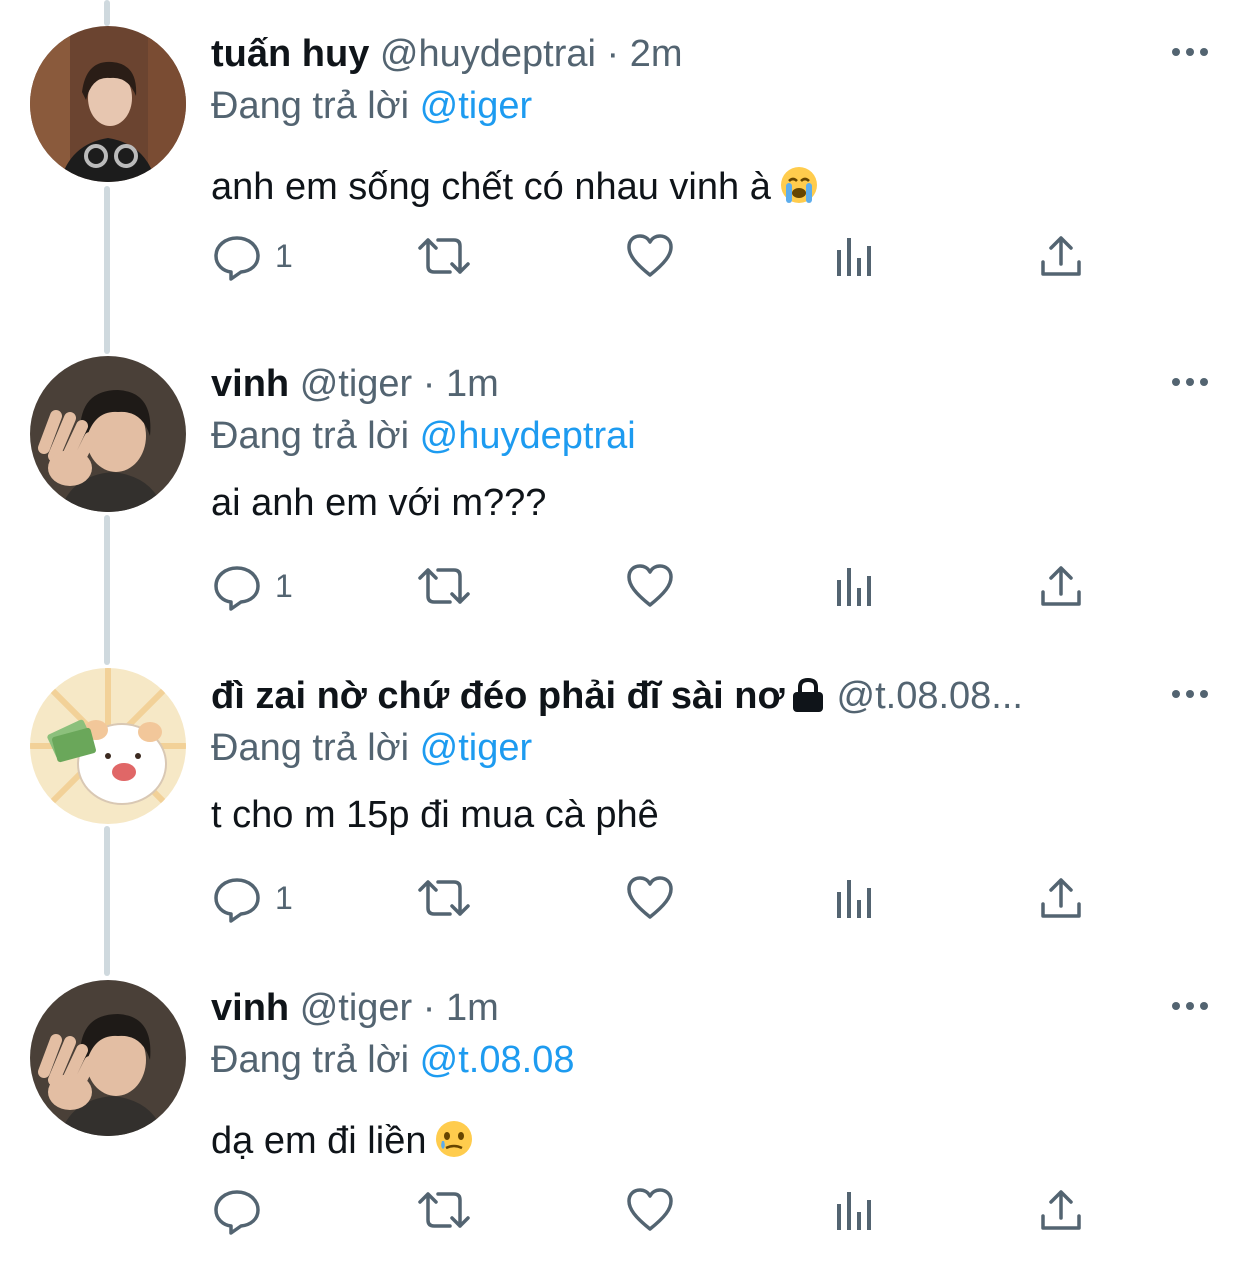 Image resolution: width=1242 pixels, height=1283 pixels. What do you see at coordinates (808, 698) in the screenshot?
I see `lock-icon` at bounding box center [808, 698].